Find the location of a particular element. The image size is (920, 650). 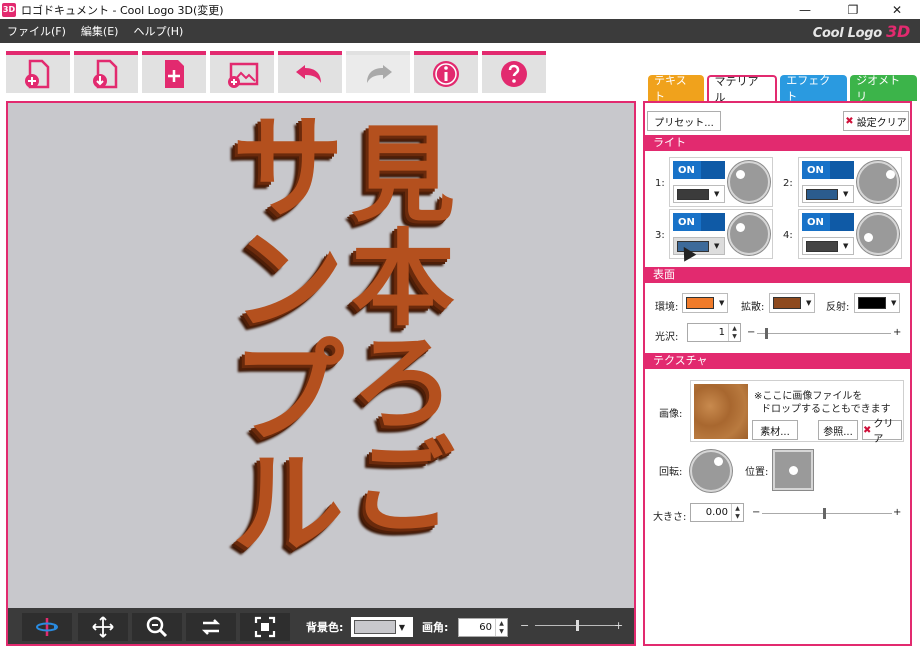

undo-icon is located at coordinates (308, 74).